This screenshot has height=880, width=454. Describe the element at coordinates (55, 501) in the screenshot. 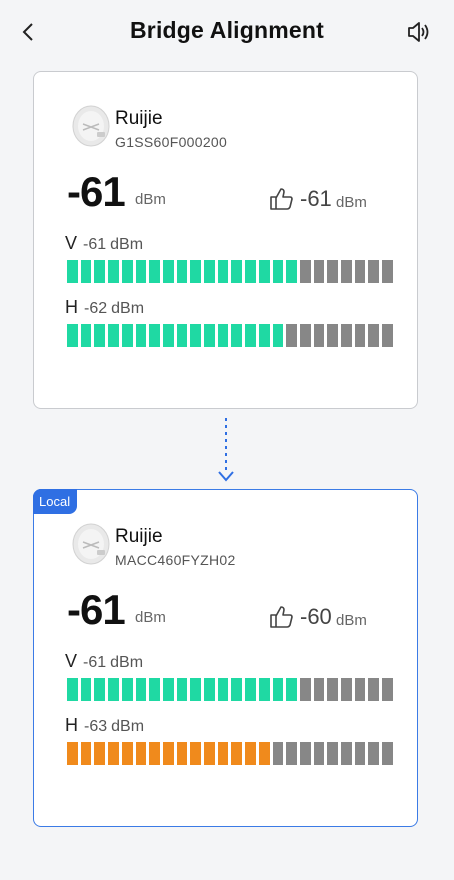

I see `local-badge: Local` at that location.